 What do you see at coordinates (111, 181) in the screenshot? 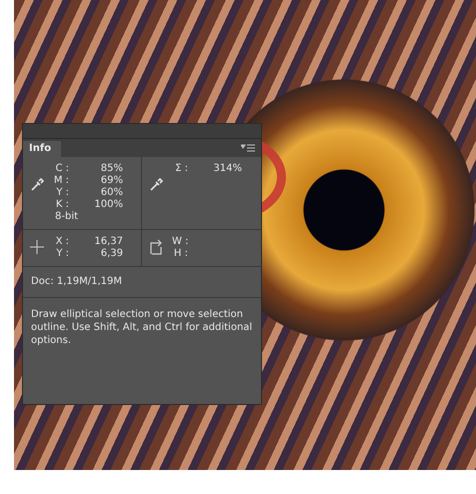
I see `readout-value: 69%` at bounding box center [111, 181].